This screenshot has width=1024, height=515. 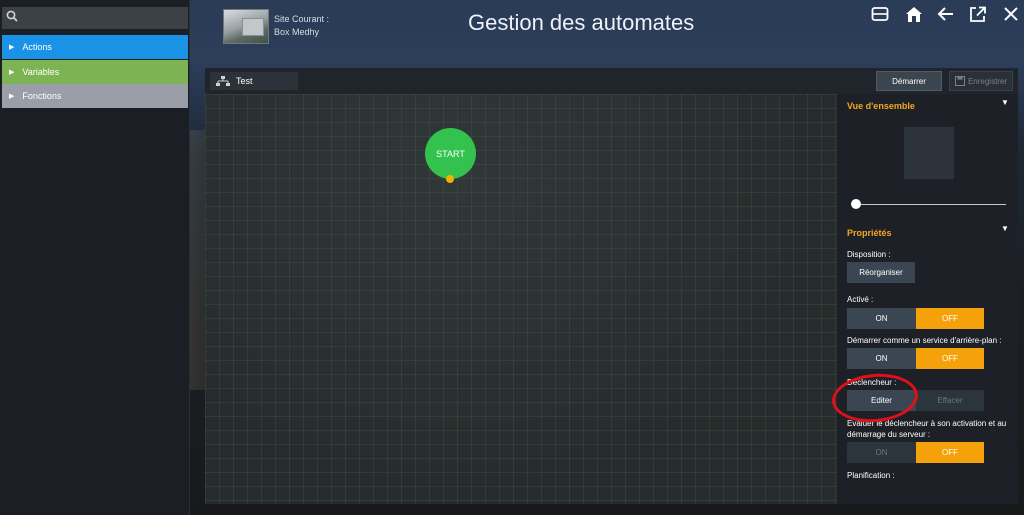 What do you see at coordinates (881, 272) in the screenshot?
I see `reorganize-button: Réorganiser` at bounding box center [881, 272].